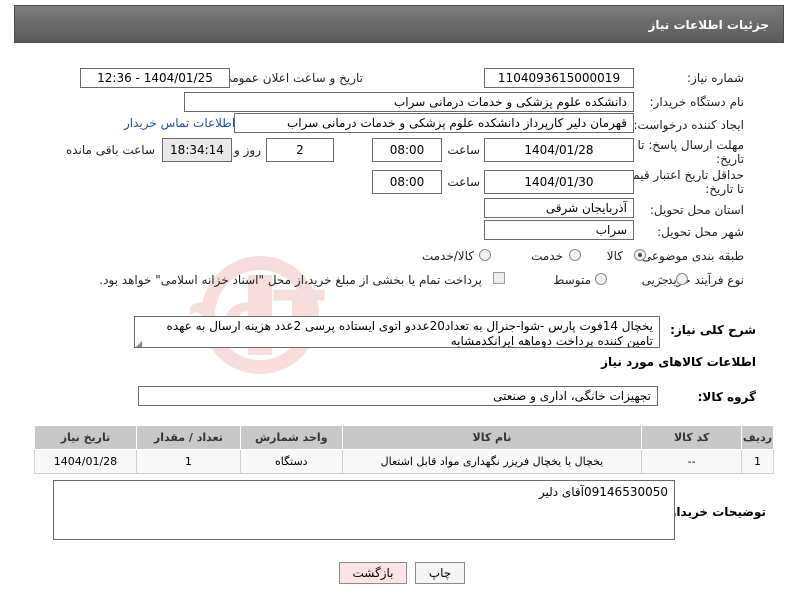  What do you see at coordinates (696, 210) in the screenshot?
I see `province-label: استان محل تحویل:` at bounding box center [696, 210].